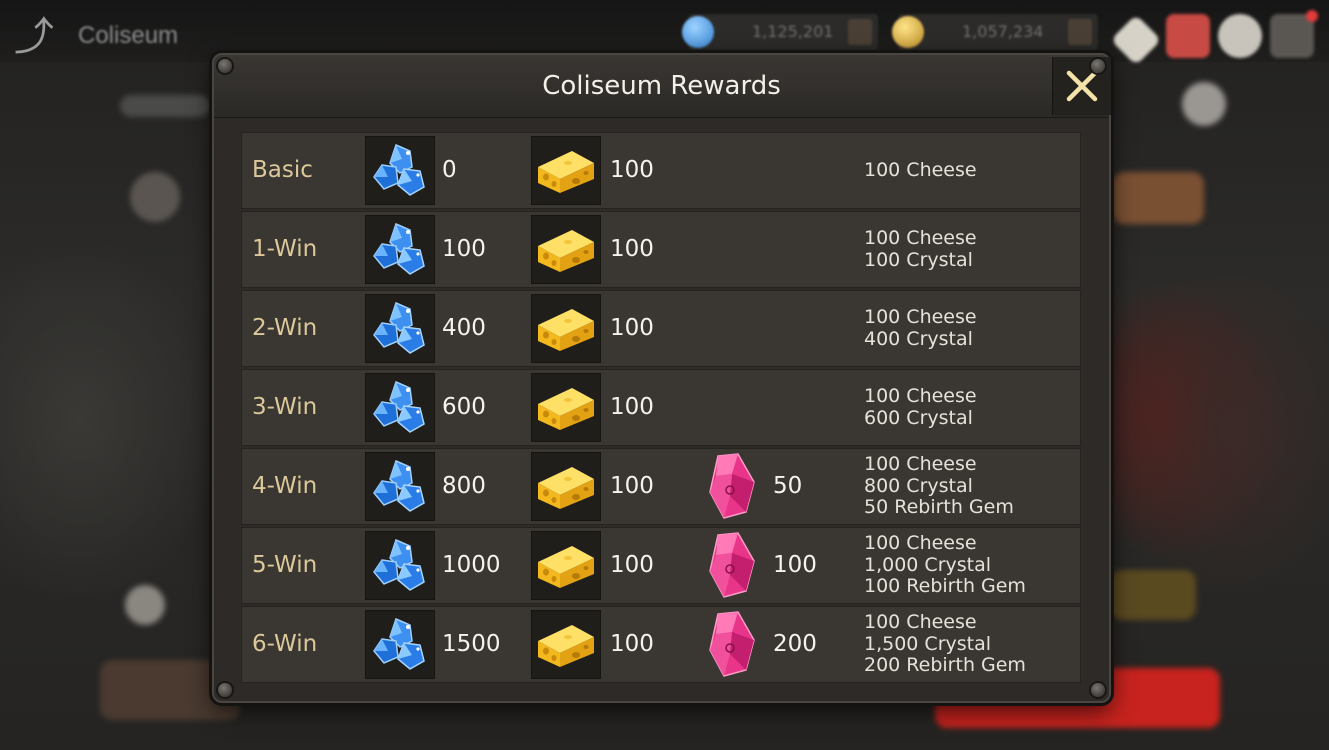  Describe the element at coordinates (788, 486) in the screenshot. I see `rebirth-gem-amount: 50` at that location.